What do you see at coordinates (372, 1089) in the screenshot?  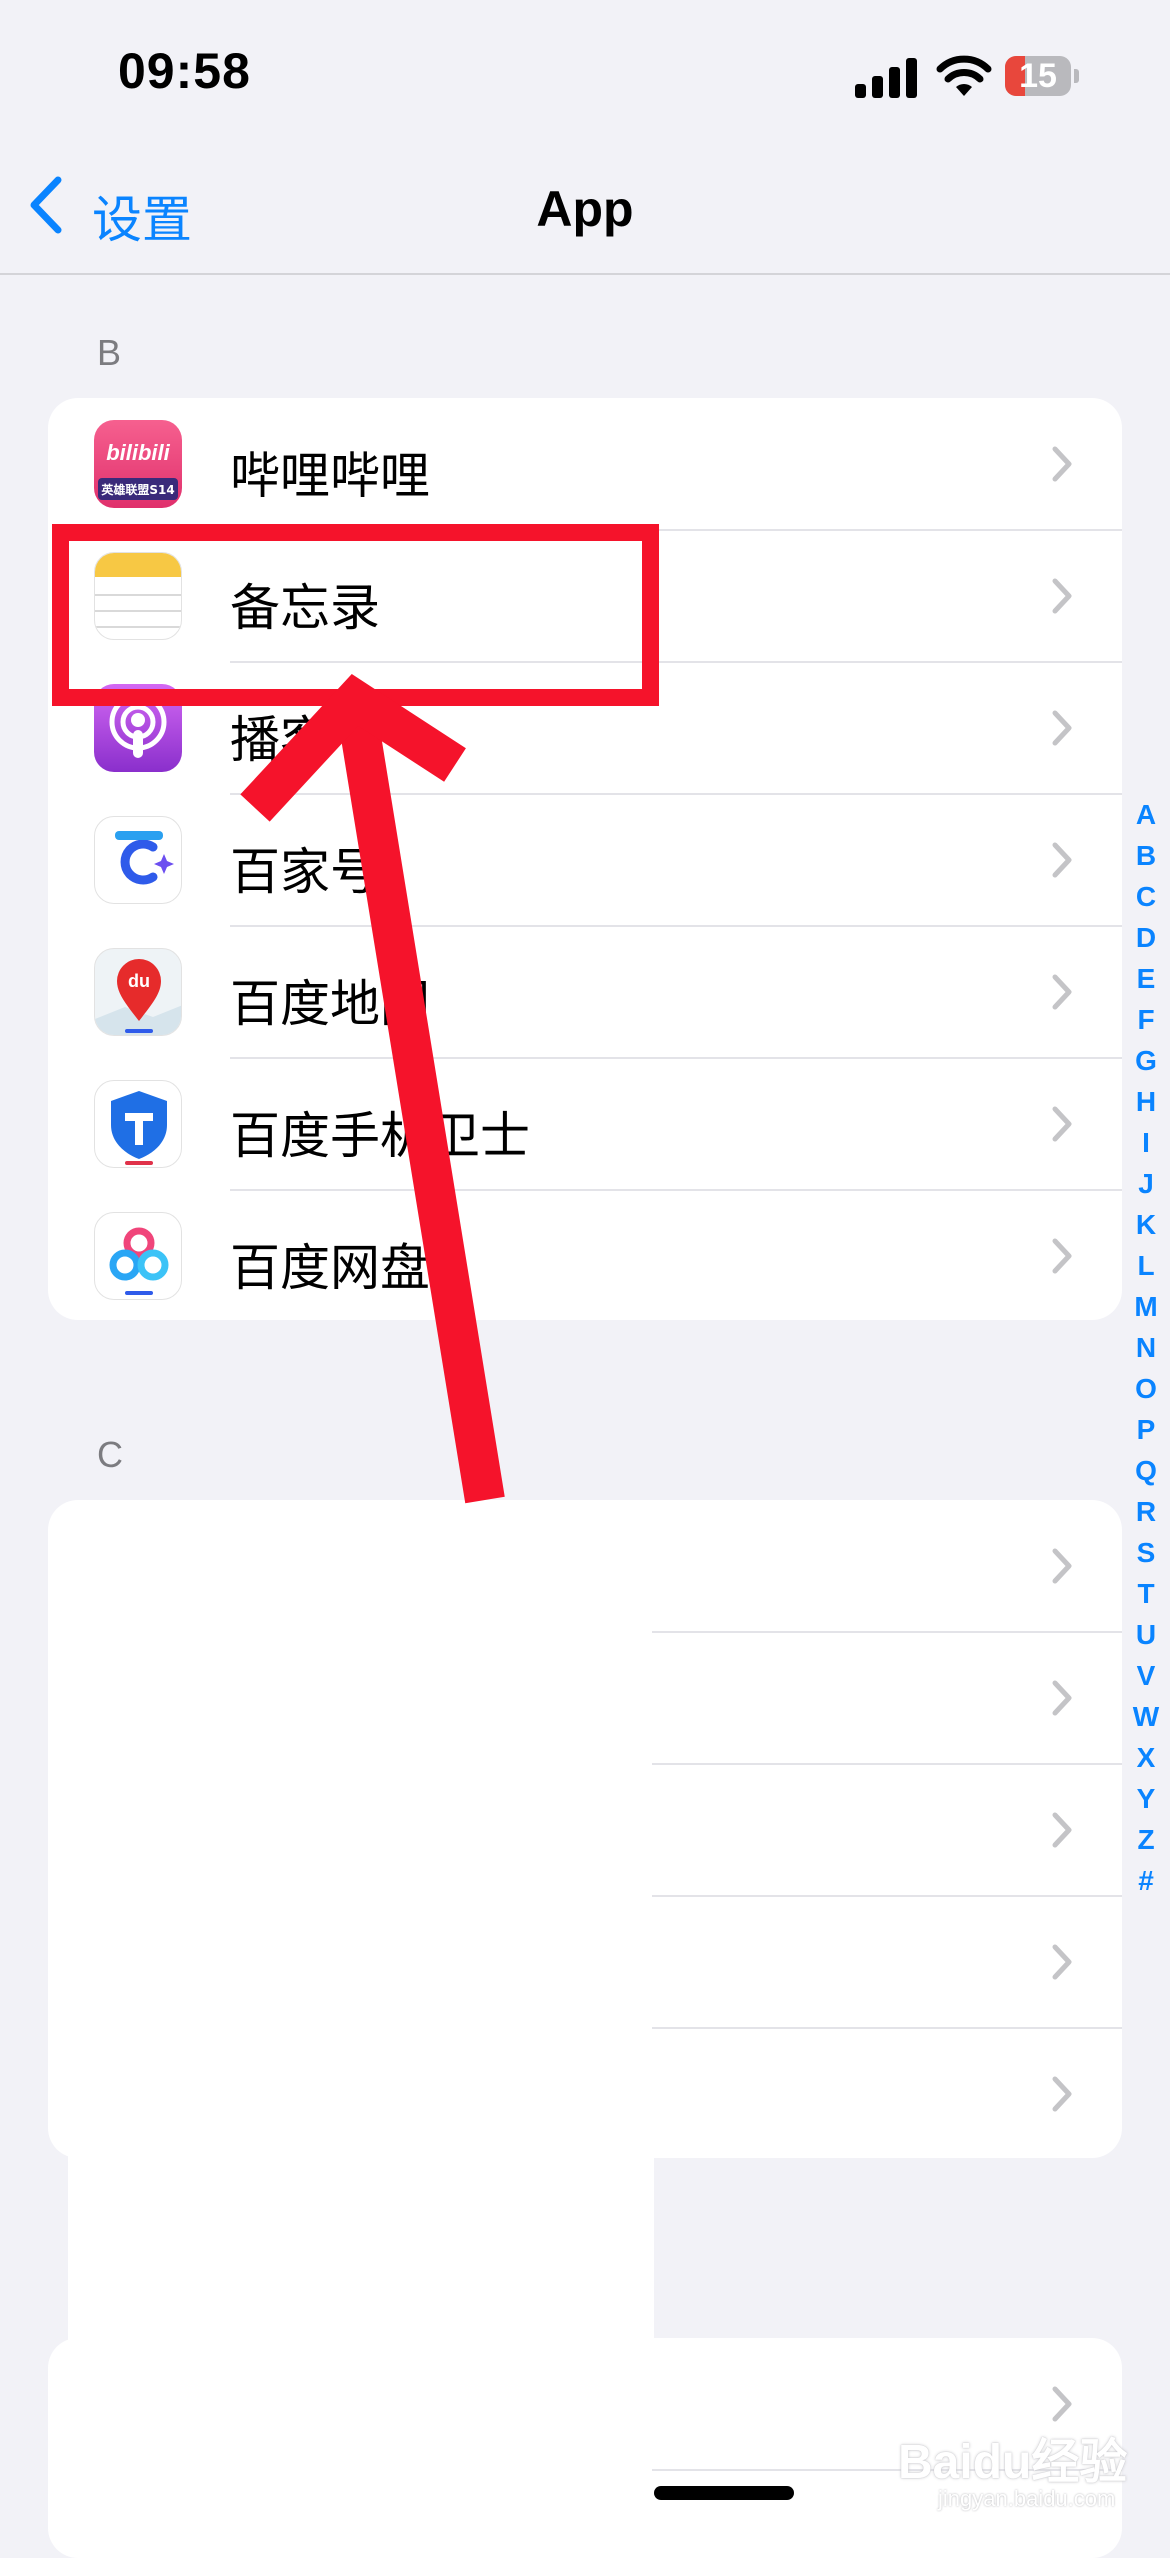 I see `arrow-annotation` at bounding box center [372, 1089].